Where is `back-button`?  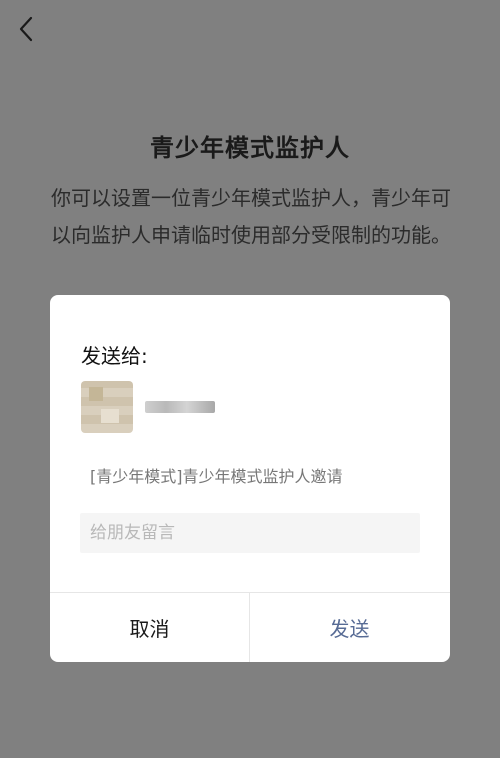 back-button is located at coordinates (26, 29).